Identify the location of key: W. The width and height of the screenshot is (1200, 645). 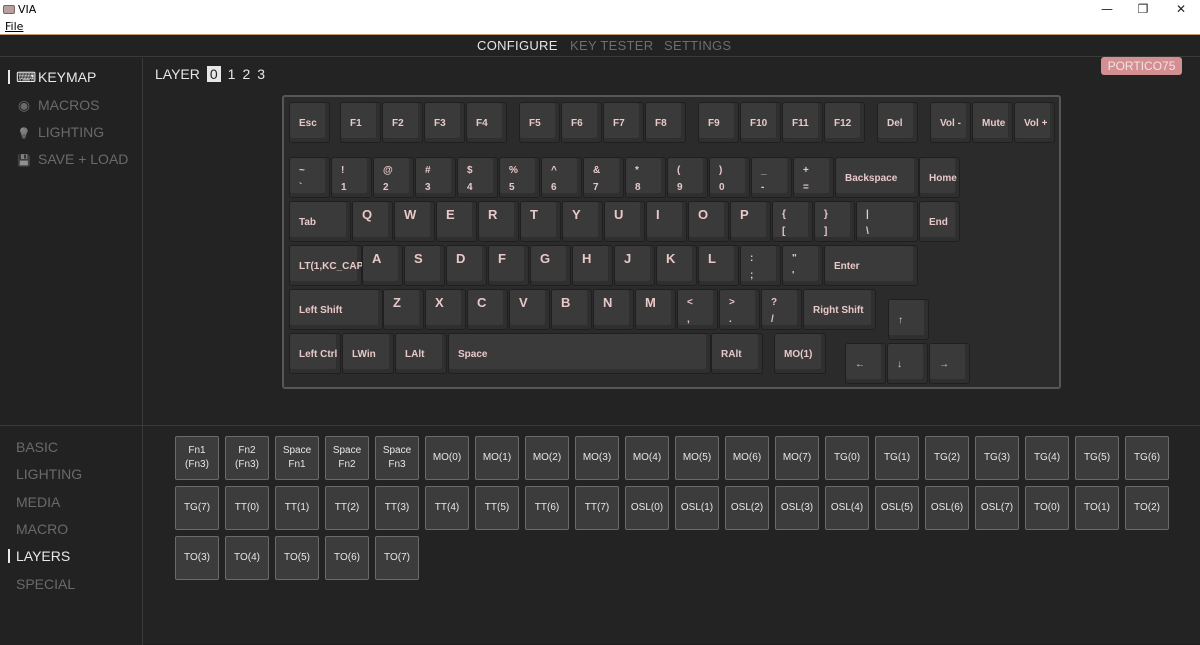
(415, 221).